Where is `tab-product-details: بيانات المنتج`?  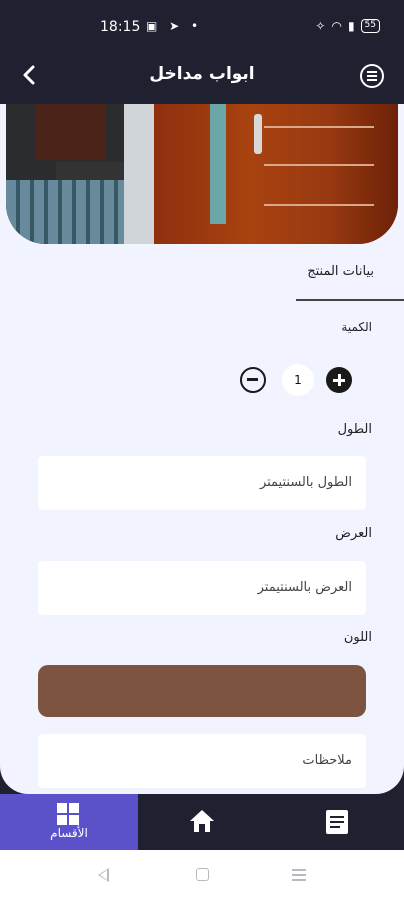 tab-product-details: بيانات المنتج is located at coordinates (340, 271).